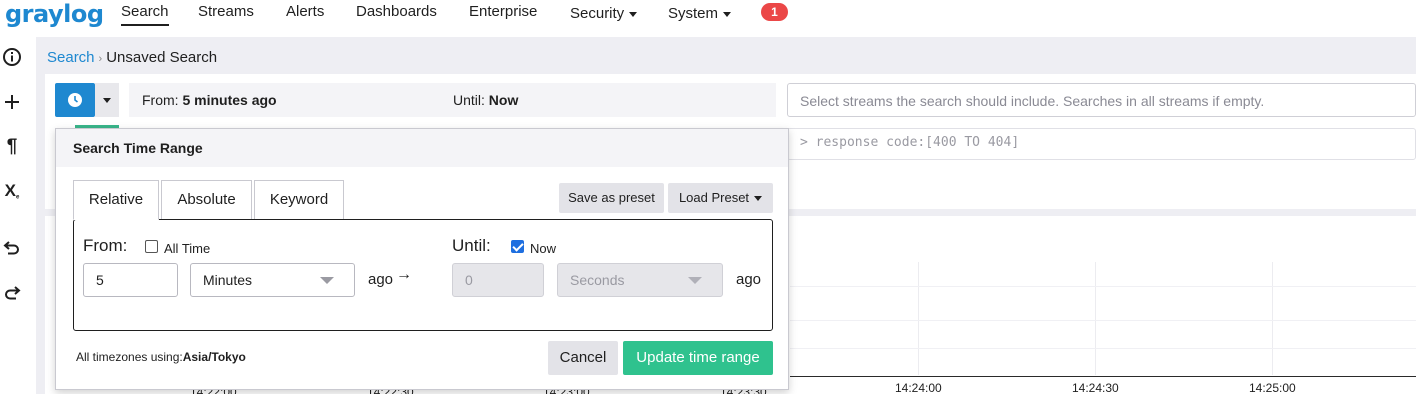 The width and height of the screenshot is (1416, 394). Describe the element at coordinates (162, 57) in the screenshot. I see `breadcrumb-current: Unsaved Search` at that location.